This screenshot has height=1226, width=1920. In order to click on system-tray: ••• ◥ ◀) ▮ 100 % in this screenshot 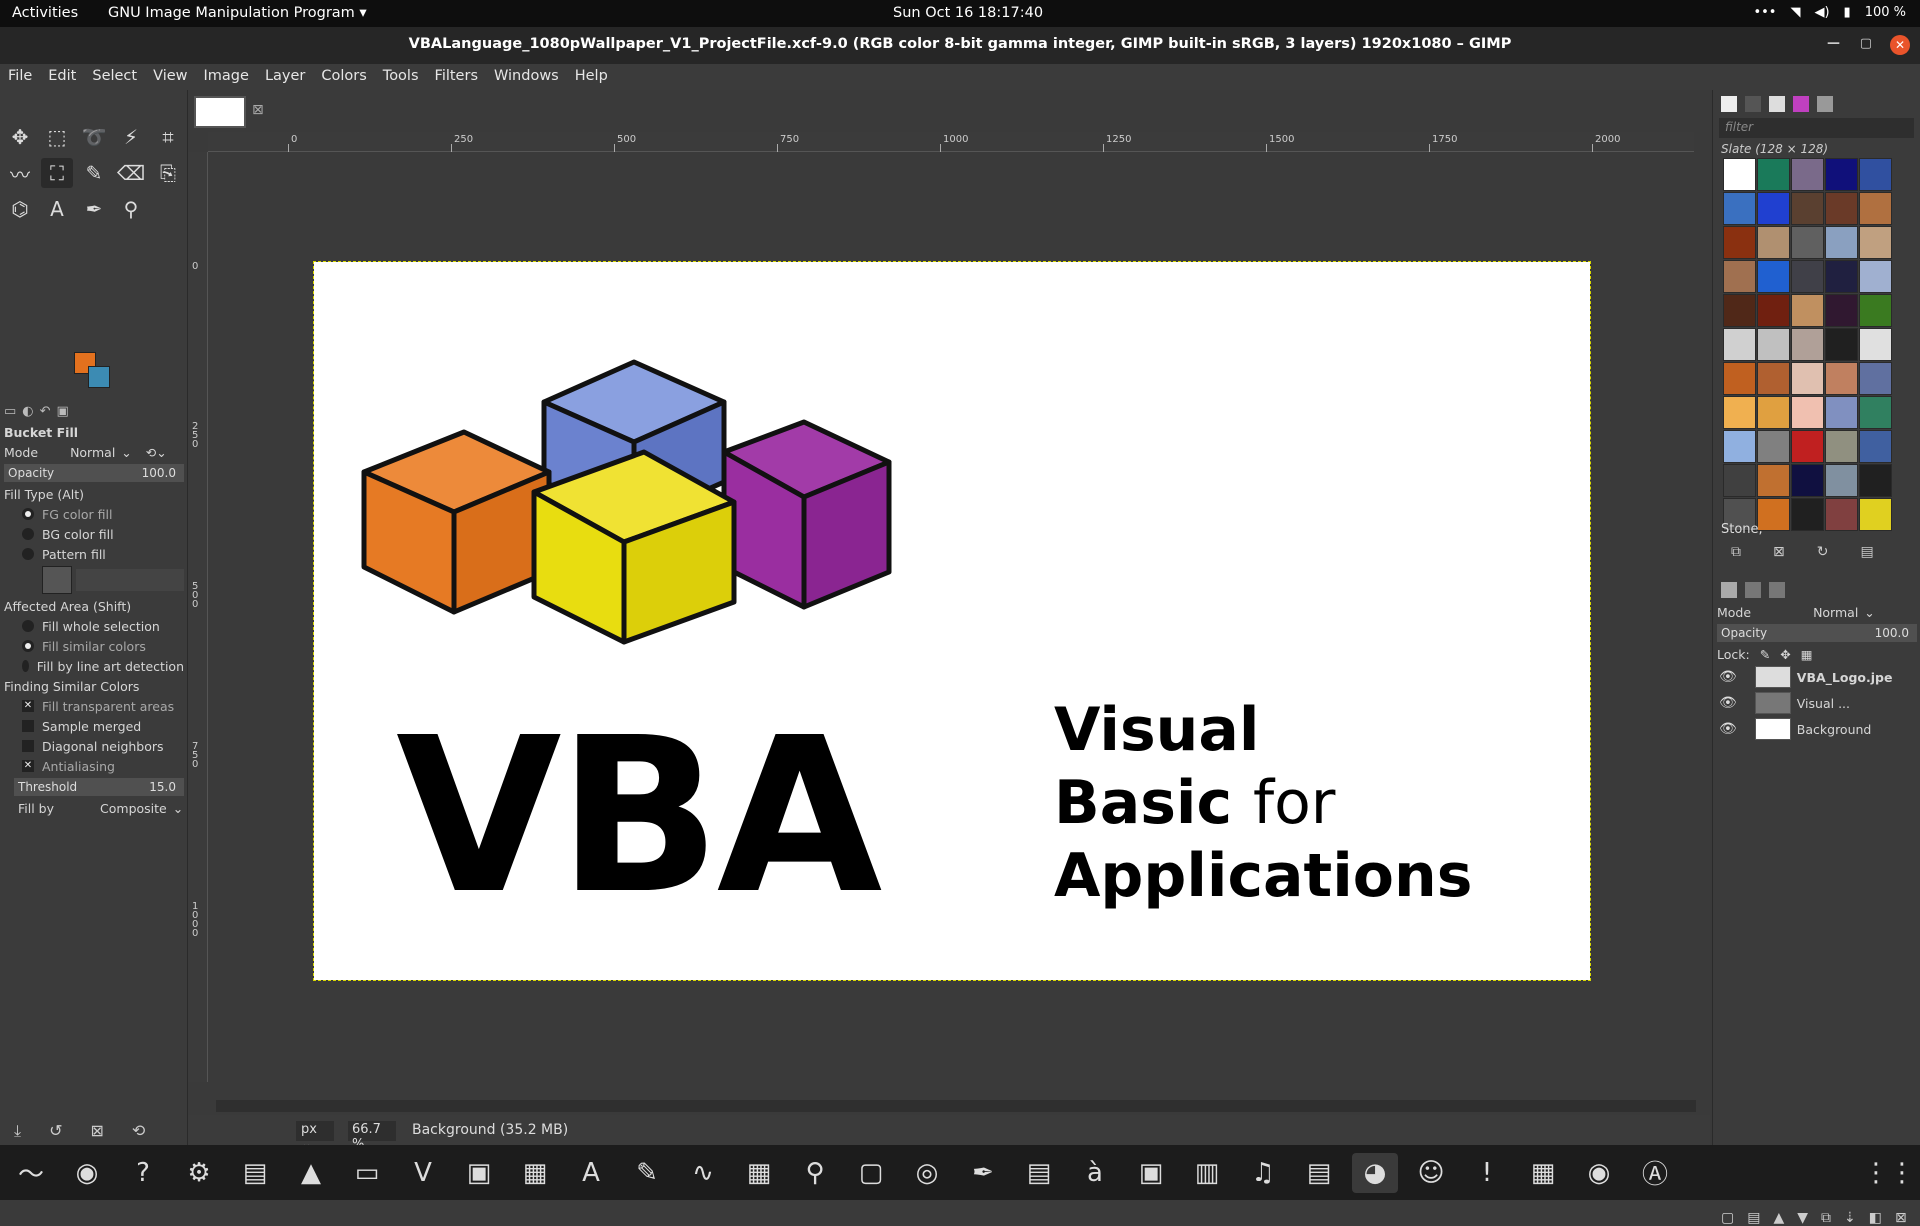, I will do `click(1829, 12)`.